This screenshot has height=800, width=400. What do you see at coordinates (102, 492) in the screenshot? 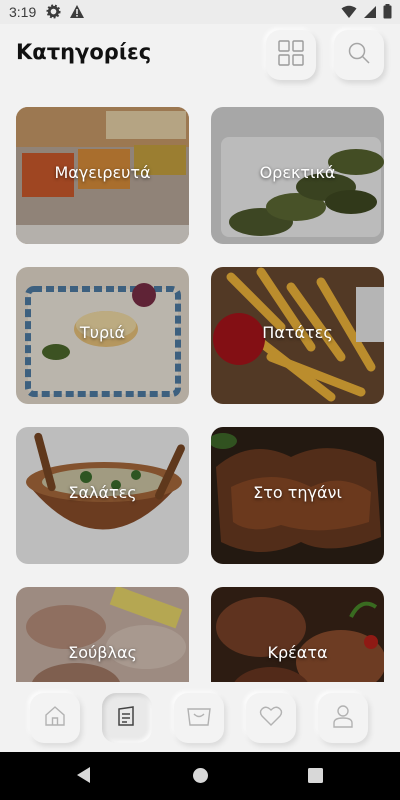
I see `category-label: Σαλάτες` at bounding box center [102, 492].